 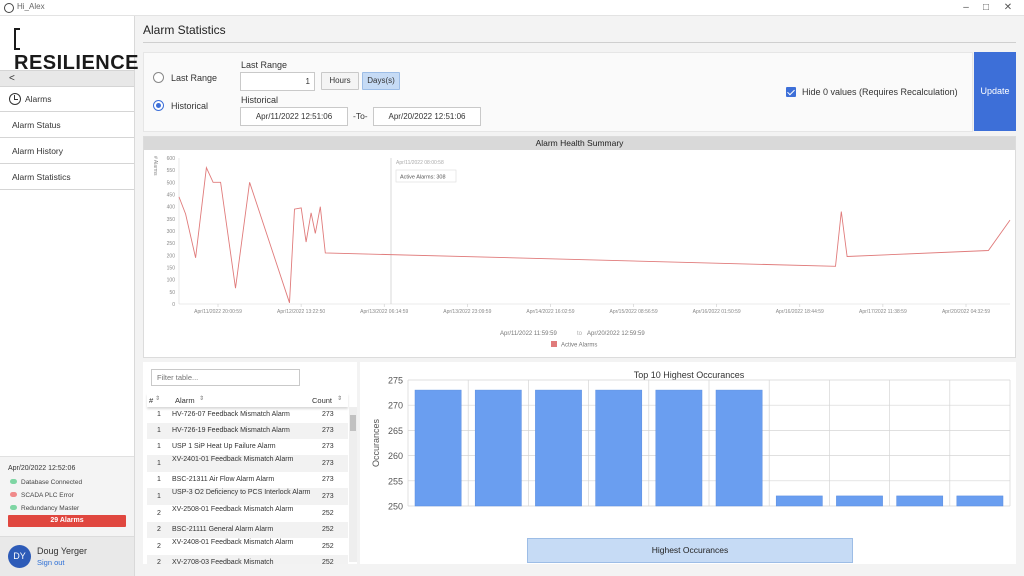 What do you see at coordinates (966, 8) in the screenshot?
I see `minimize-icon: –` at bounding box center [966, 8].